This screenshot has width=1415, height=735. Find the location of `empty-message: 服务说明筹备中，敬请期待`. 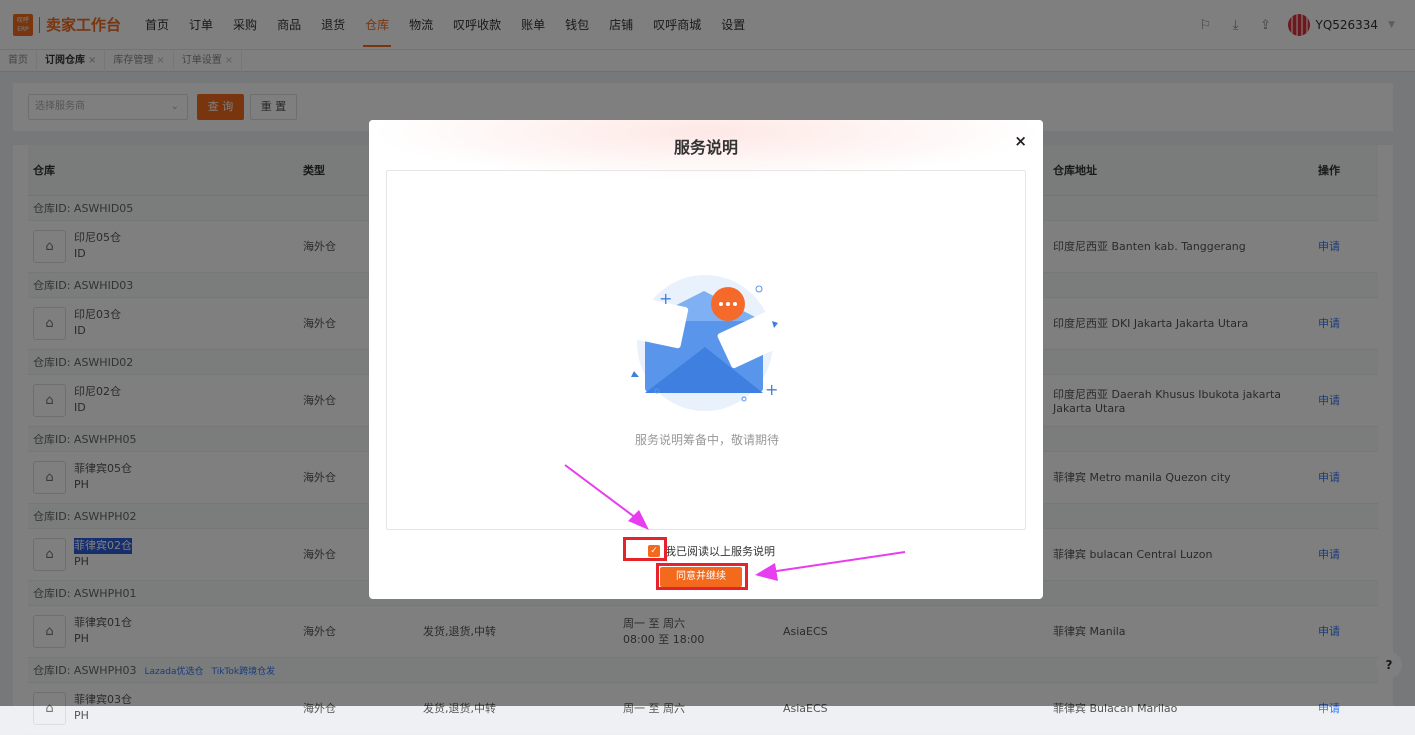

empty-message: 服务说明筹备中，敬请期待 is located at coordinates (706, 440).